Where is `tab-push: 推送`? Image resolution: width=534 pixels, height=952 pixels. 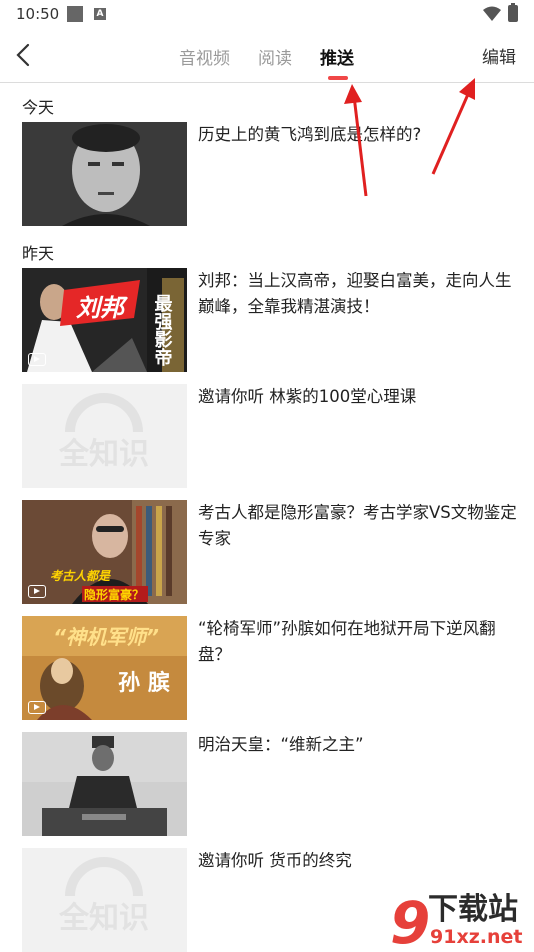
tab-push: 推送 is located at coordinates (337, 56).